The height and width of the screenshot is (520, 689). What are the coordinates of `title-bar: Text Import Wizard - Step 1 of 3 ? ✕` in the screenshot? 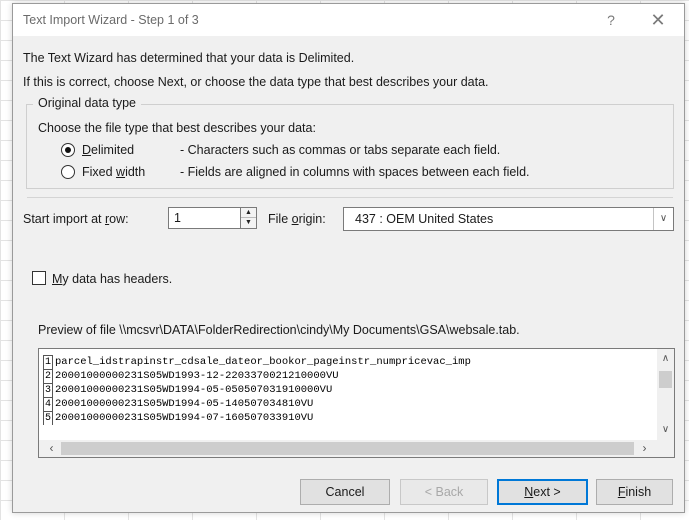 It's located at (348, 20).